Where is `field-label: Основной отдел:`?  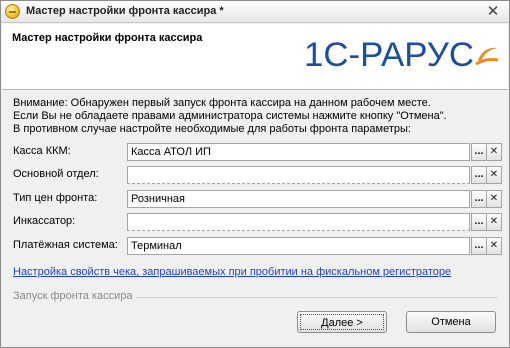
field-label: Основной отдел: is located at coordinates (56, 174).